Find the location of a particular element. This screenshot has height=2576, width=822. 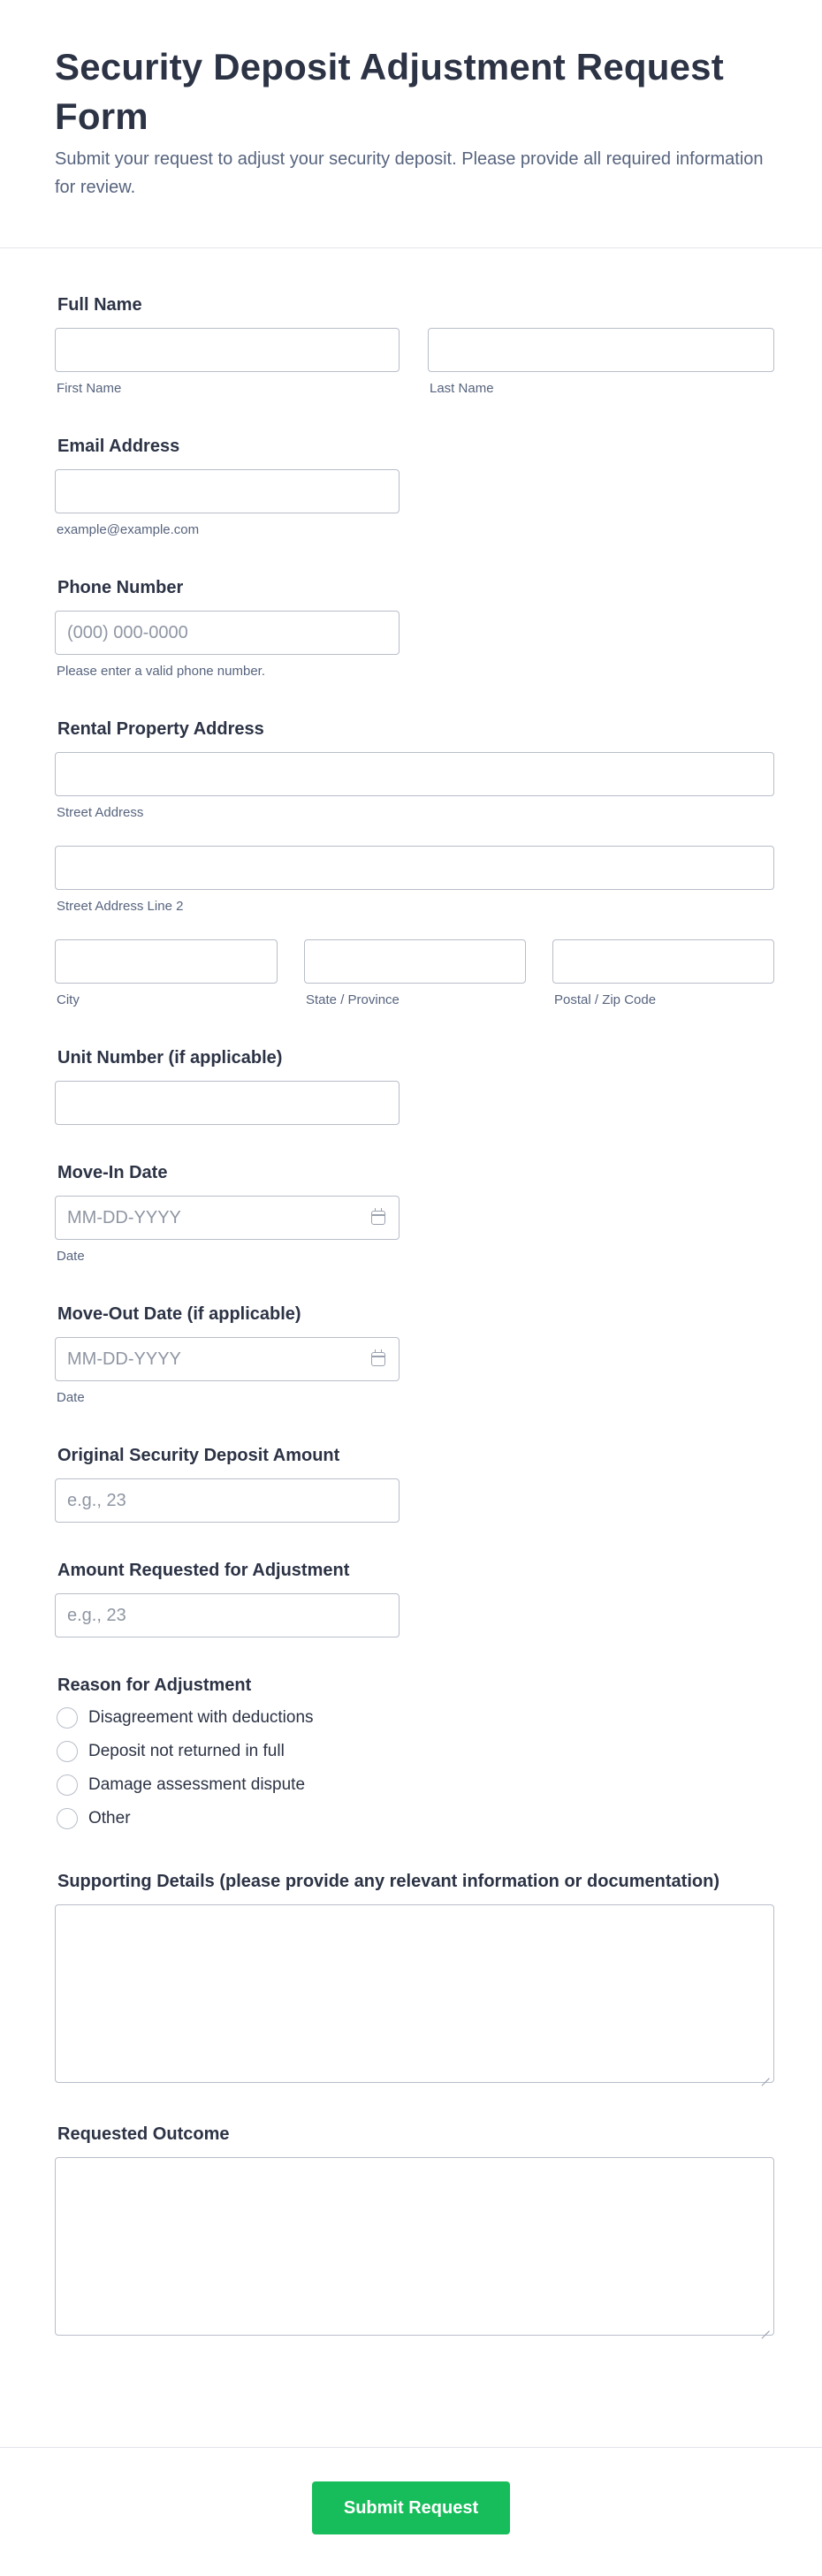

reason-option-label: Deposit not returned in full is located at coordinates (187, 1751).